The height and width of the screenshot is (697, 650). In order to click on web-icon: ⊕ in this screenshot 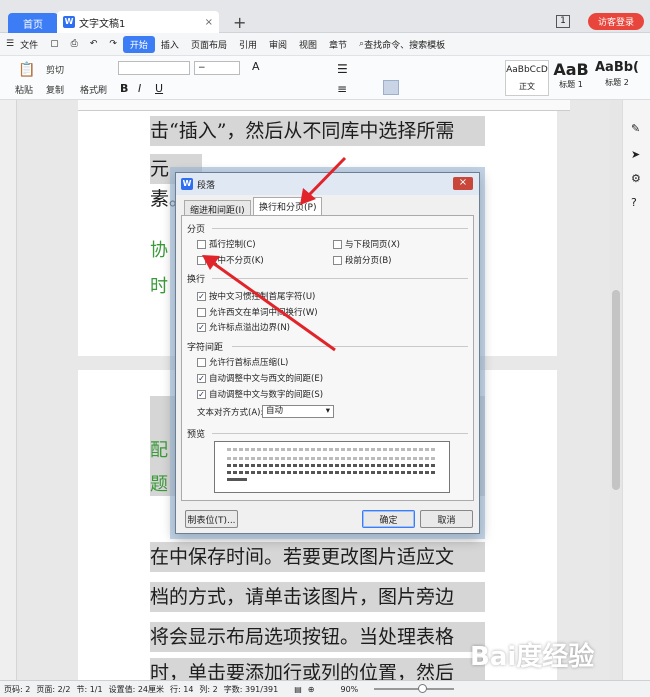, I will do `click(311, 689)`.